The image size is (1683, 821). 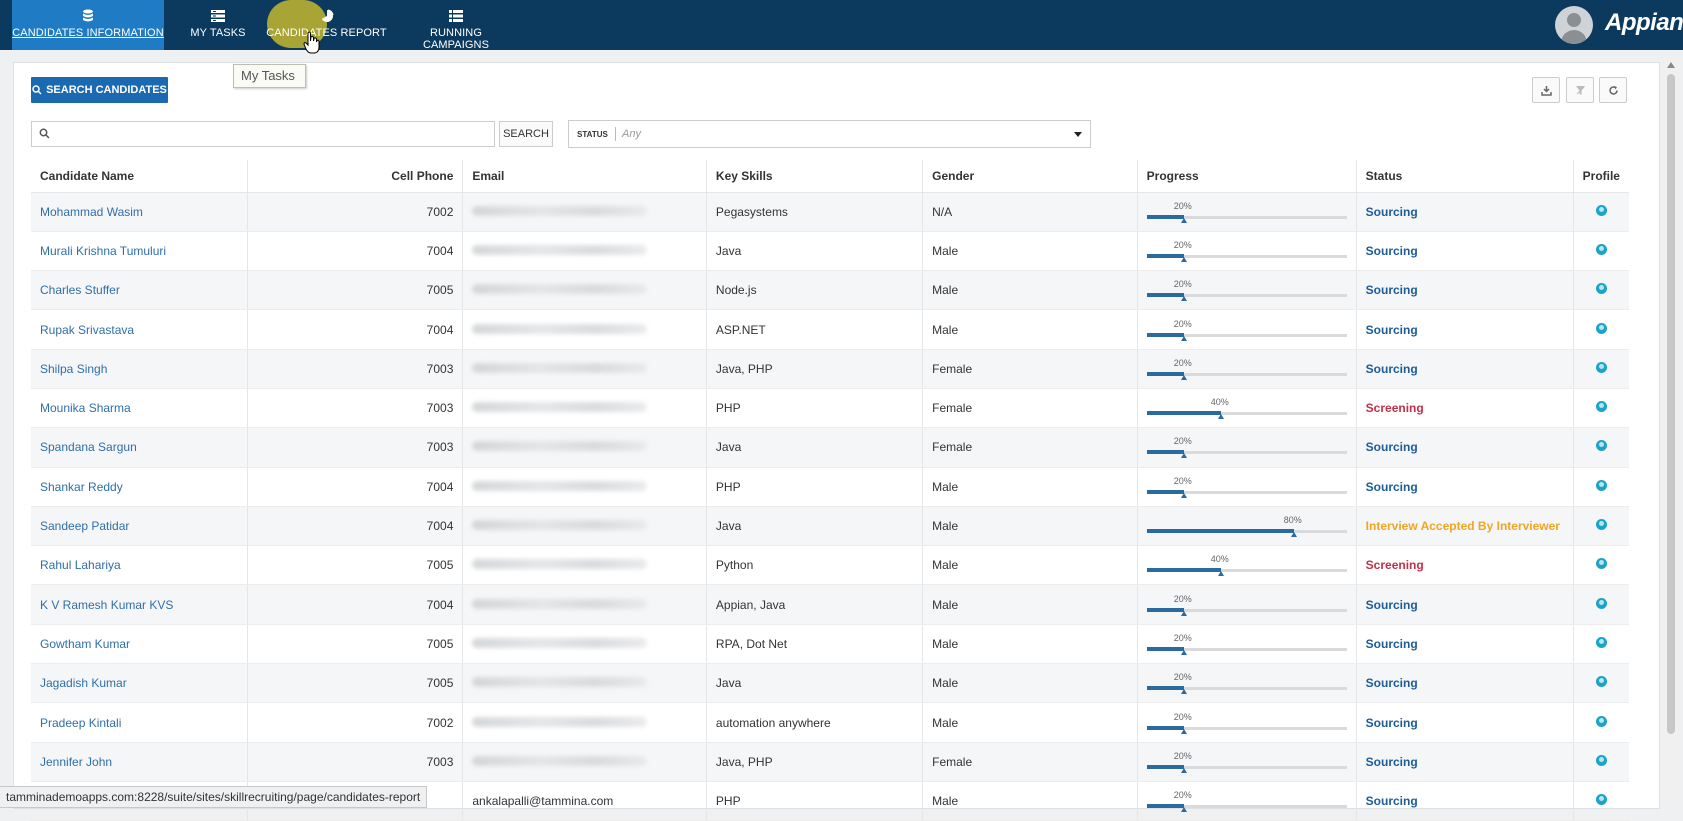 I want to click on header-status: Status, so click(x=1464, y=176).